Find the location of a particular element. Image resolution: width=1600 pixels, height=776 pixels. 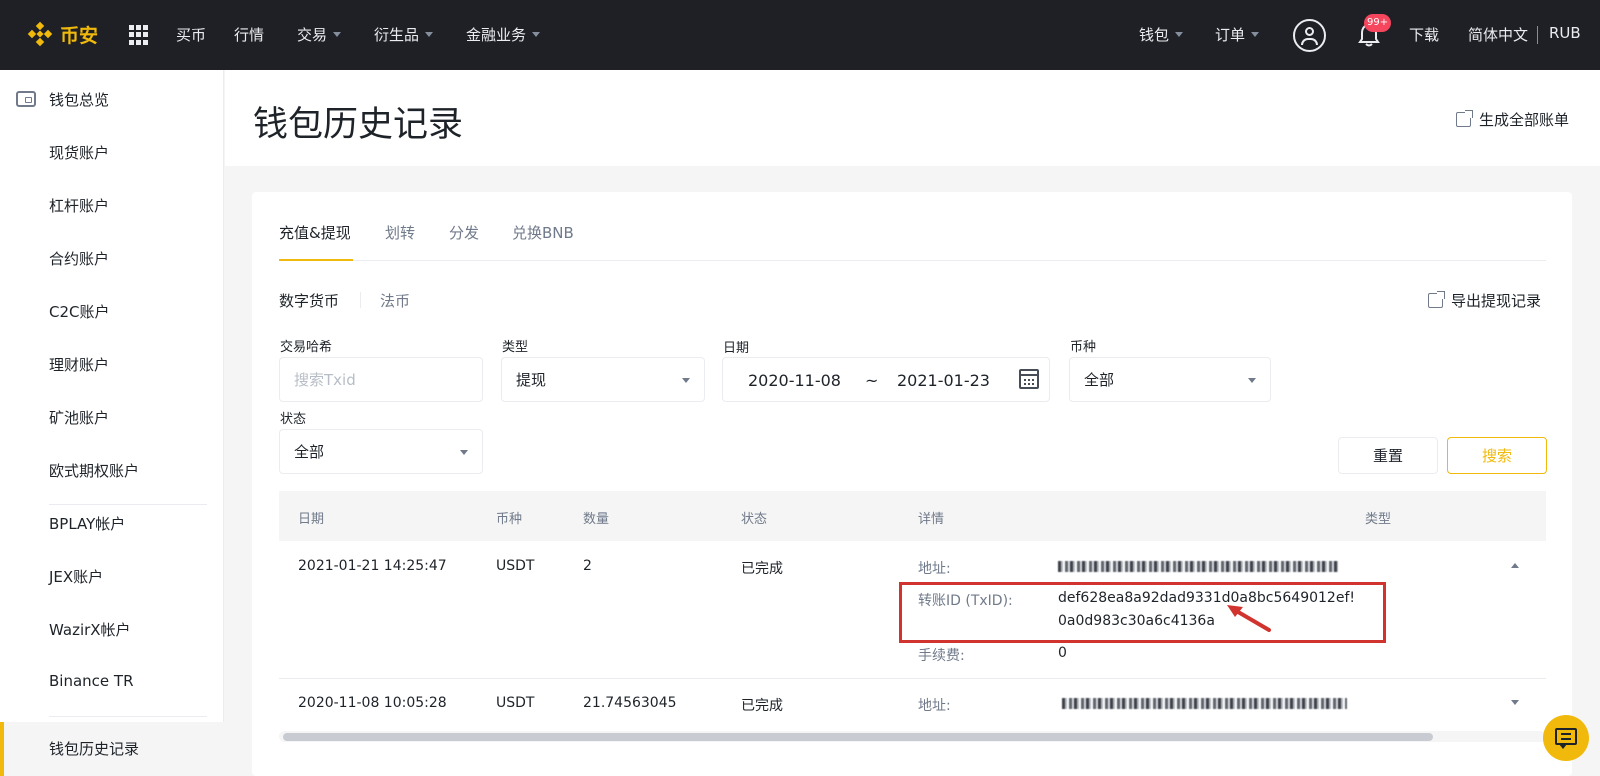

nav-wallet: 钱包 is located at coordinates (1161, 34).